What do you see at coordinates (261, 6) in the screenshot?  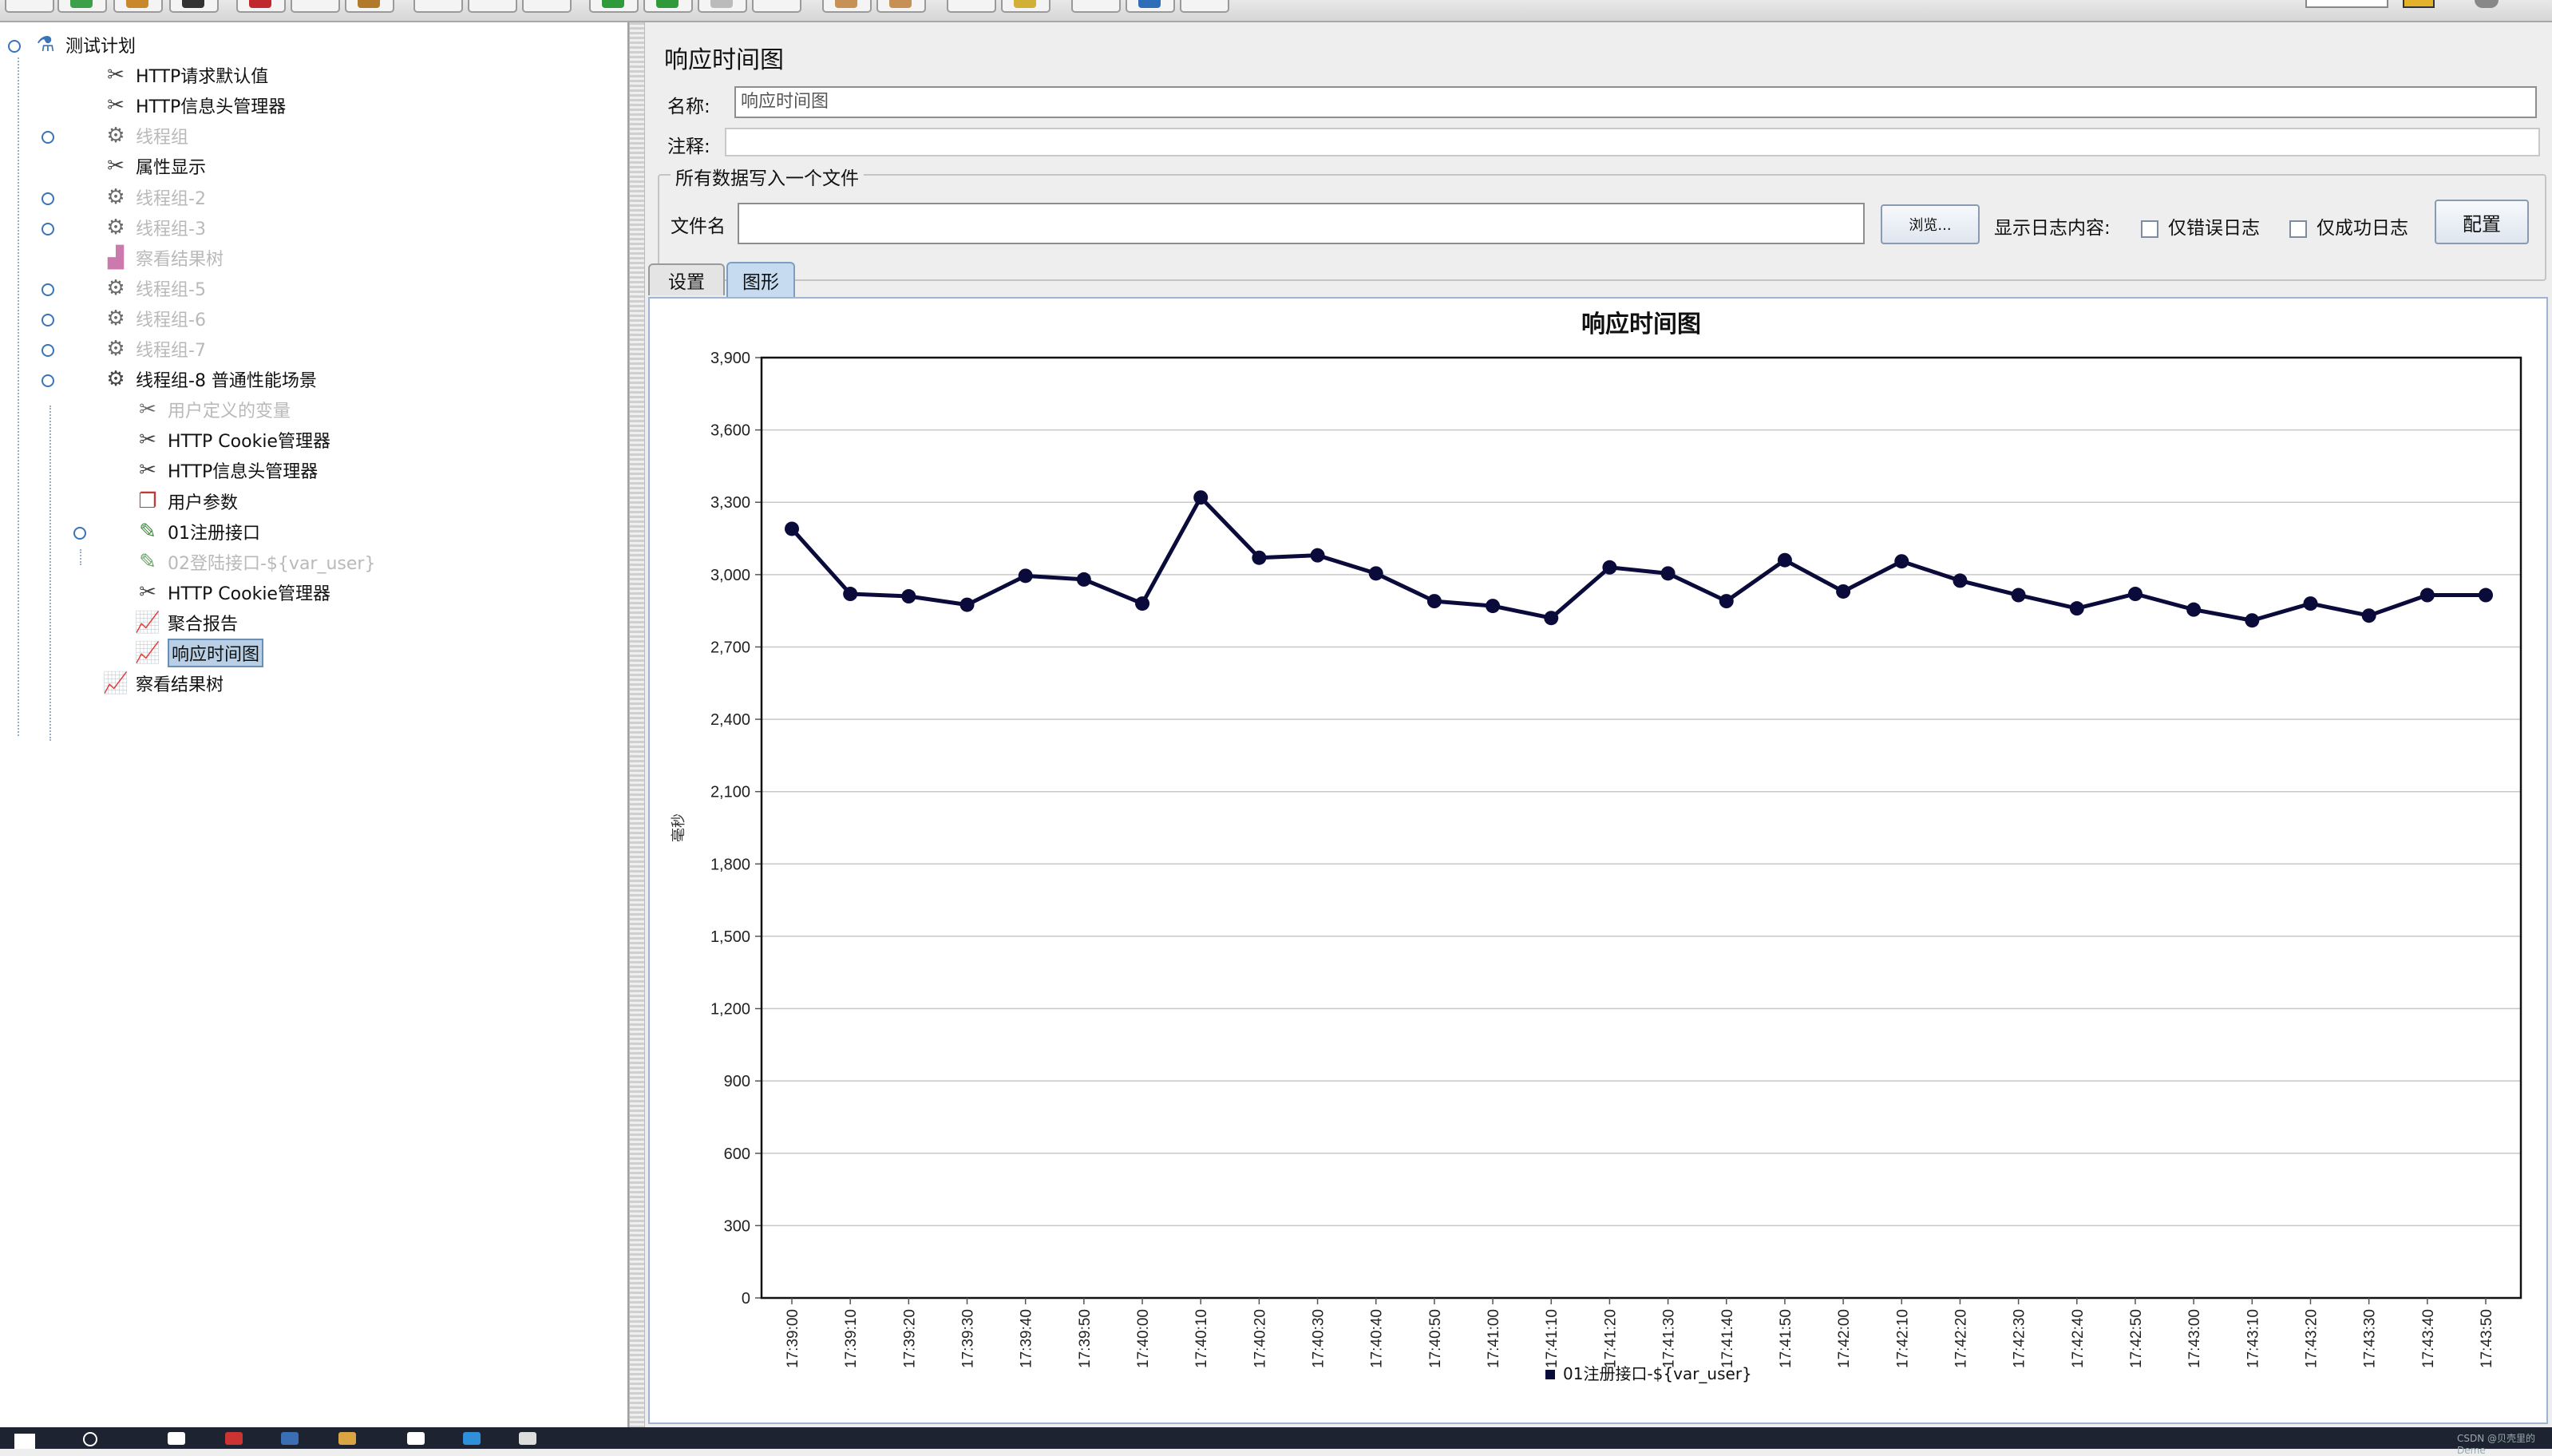 I see `cut-icon` at bounding box center [261, 6].